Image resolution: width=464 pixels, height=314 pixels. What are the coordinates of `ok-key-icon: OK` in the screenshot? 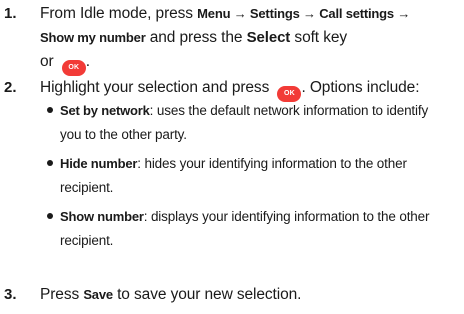 It's located at (73, 68).